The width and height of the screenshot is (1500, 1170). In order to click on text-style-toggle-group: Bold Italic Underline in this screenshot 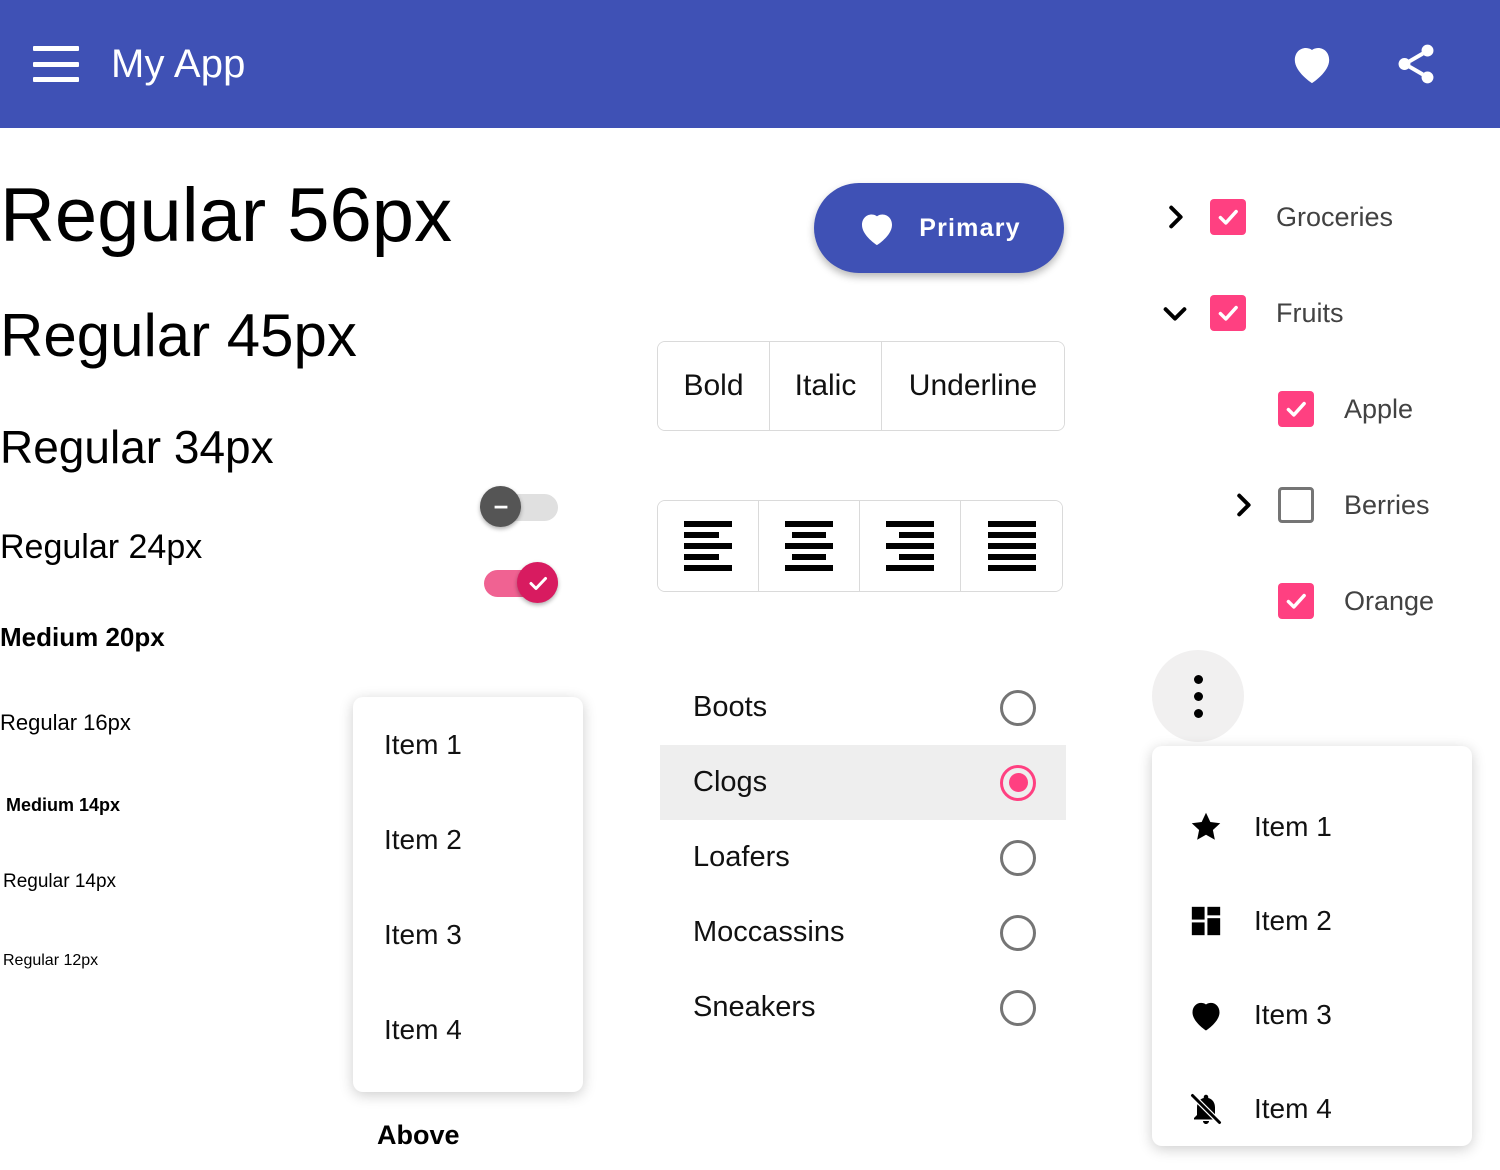, I will do `click(861, 386)`.